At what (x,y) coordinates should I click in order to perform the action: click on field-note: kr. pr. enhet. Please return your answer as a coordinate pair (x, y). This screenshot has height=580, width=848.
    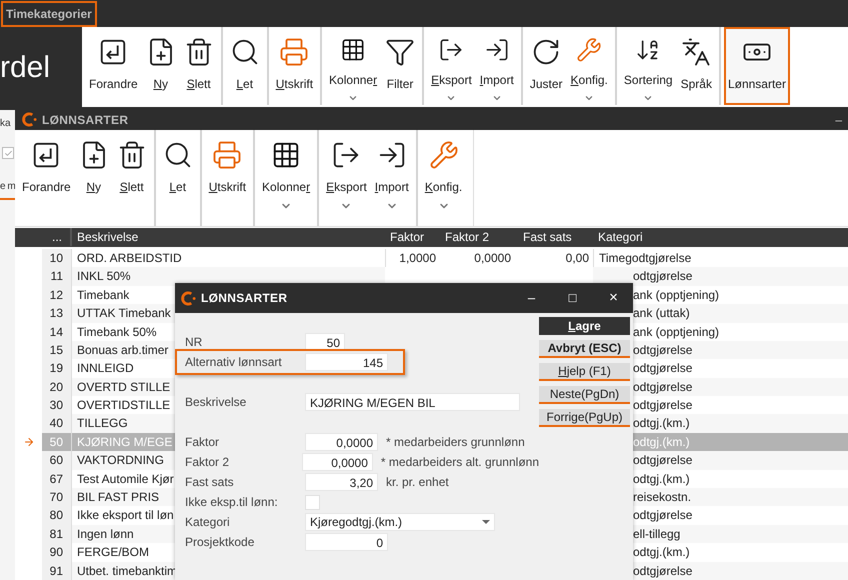
    Looking at the image, I should click on (417, 482).